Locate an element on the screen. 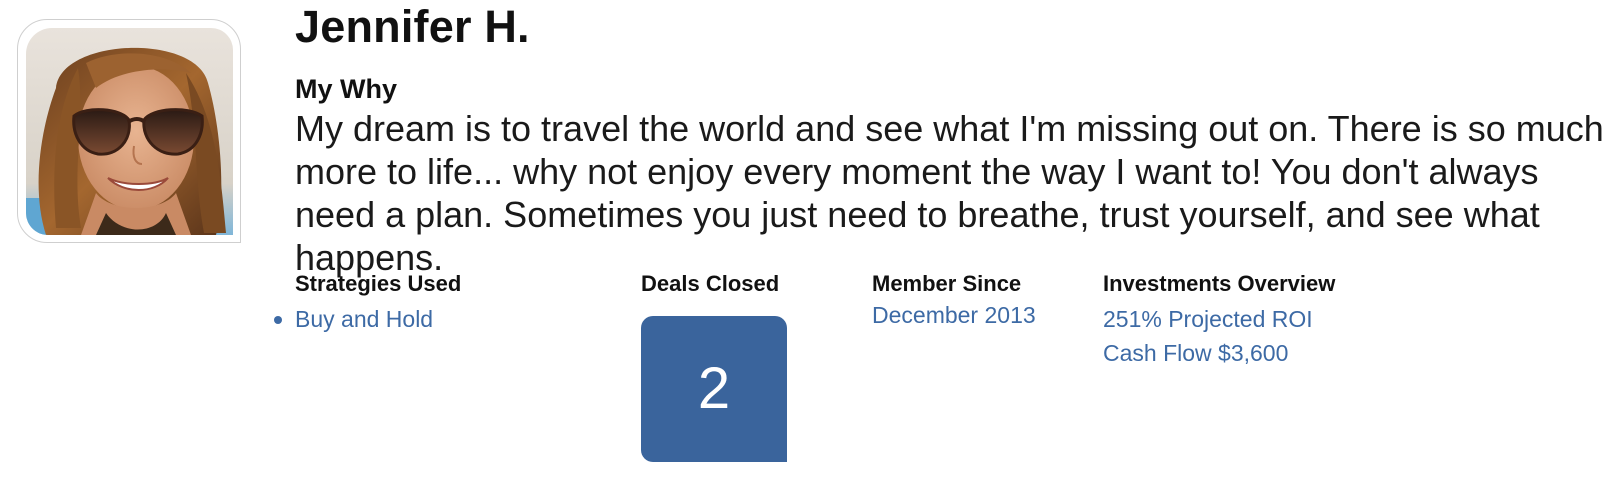 The width and height of the screenshot is (1622, 478). strategies-label: Strategies Used is located at coordinates (378, 283).